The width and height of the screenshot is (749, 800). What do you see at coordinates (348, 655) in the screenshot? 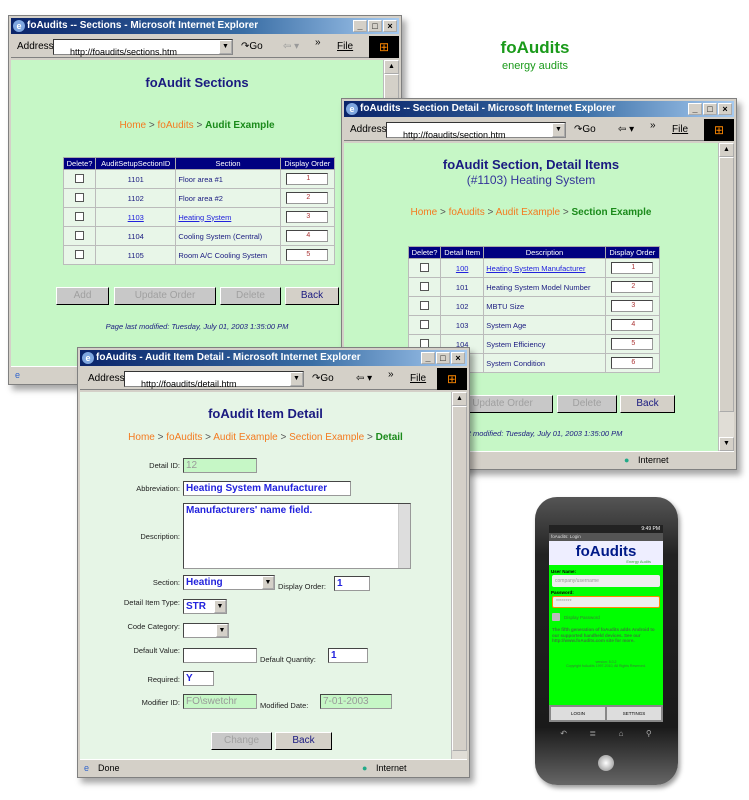
I see `default-quantity-field: 1` at bounding box center [348, 655].